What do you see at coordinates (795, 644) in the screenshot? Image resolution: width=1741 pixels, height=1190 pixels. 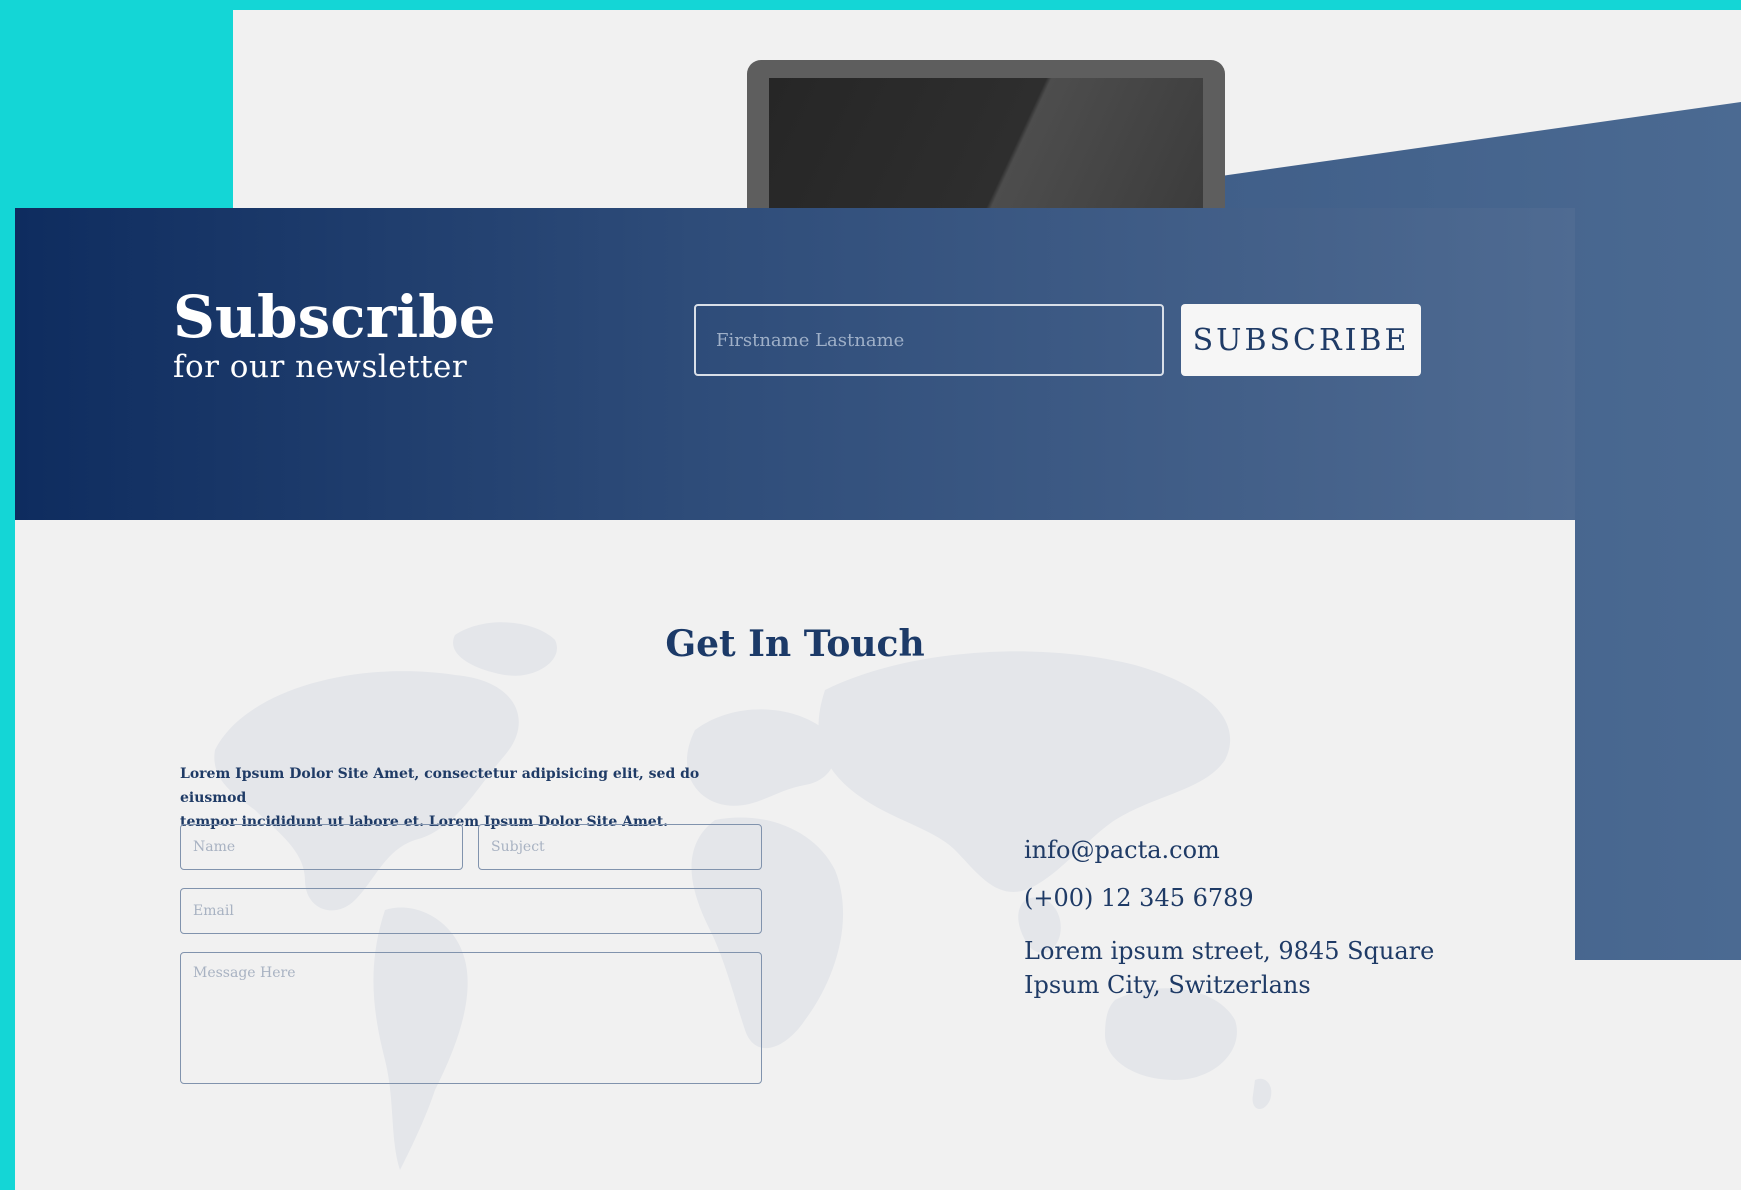 I see `contact-title: Get In Touch` at bounding box center [795, 644].